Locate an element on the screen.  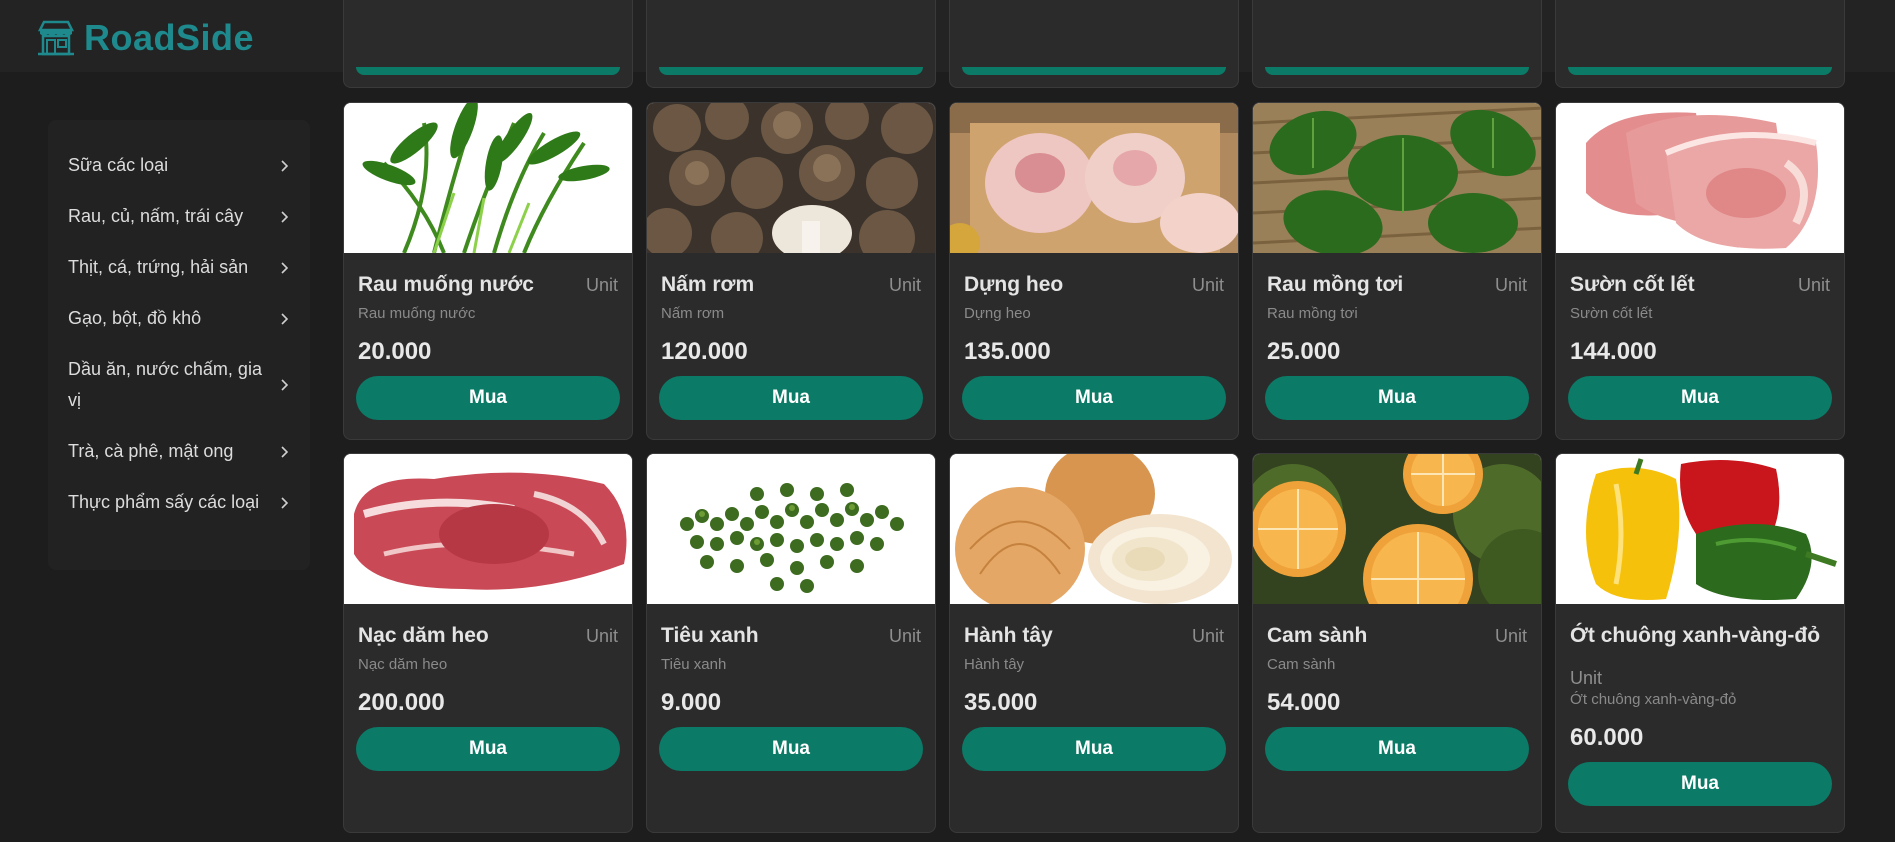
product-subtitle: Cam sành is located at coordinates (1301, 664).